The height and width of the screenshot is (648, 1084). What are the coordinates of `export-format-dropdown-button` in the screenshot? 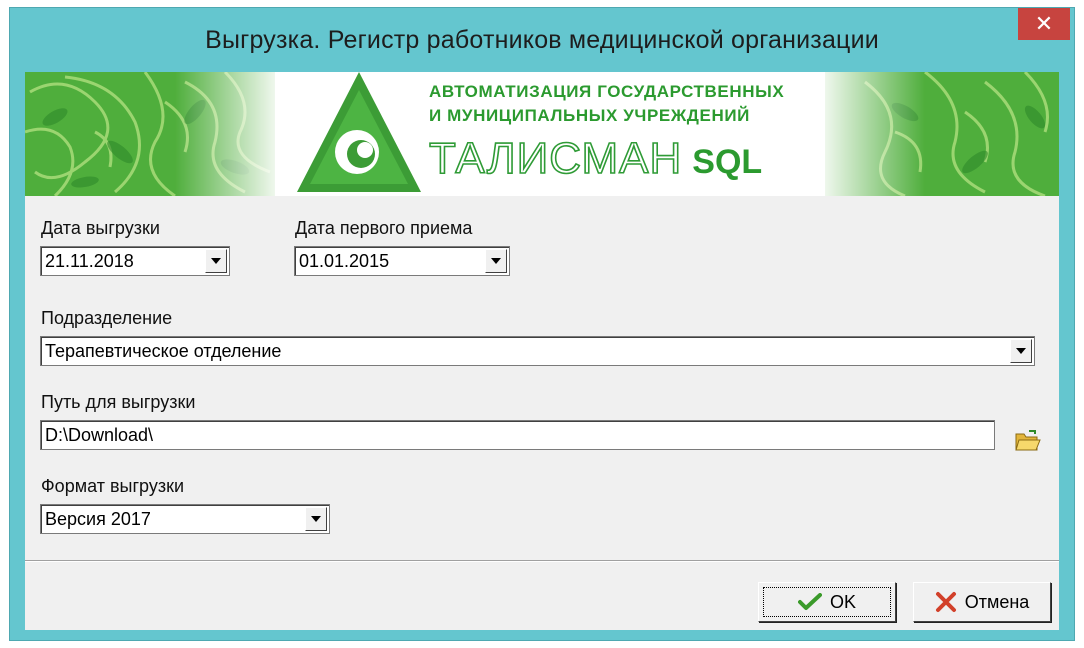 It's located at (316, 519).